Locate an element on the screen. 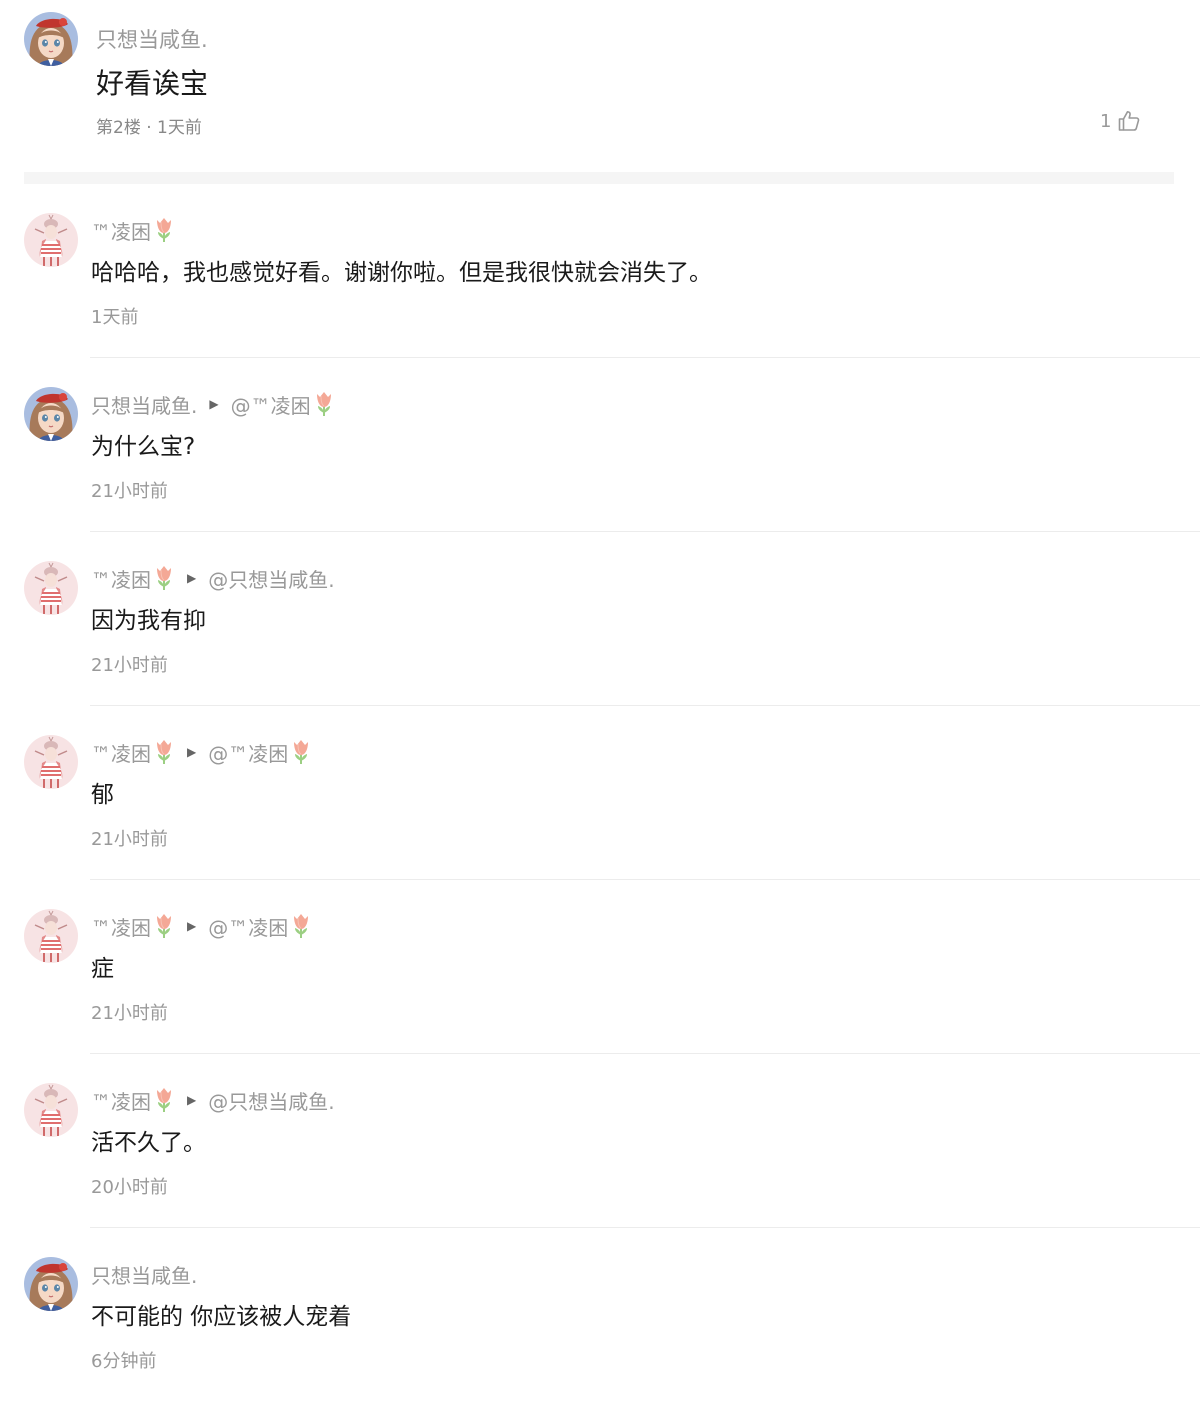 The image size is (1200, 1402). reply-header: 只想当咸鱼. ▶ @™凌困 is located at coordinates (213, 404).